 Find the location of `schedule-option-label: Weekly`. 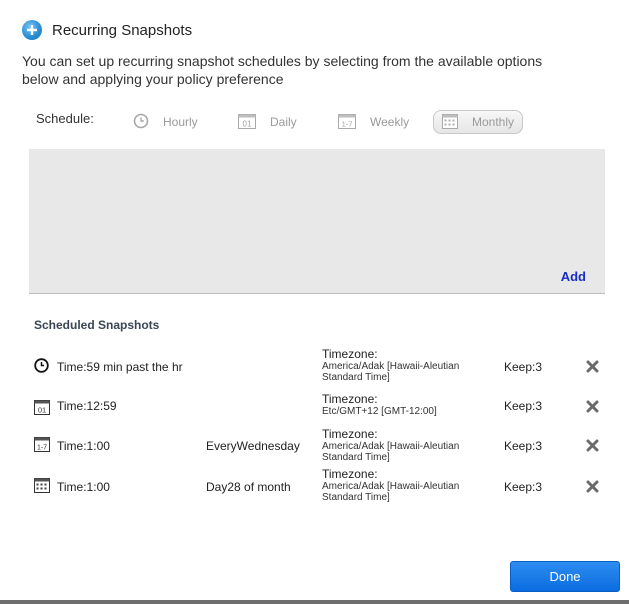

schedule-option-label: Weekly is located at coordinates (390, 122).